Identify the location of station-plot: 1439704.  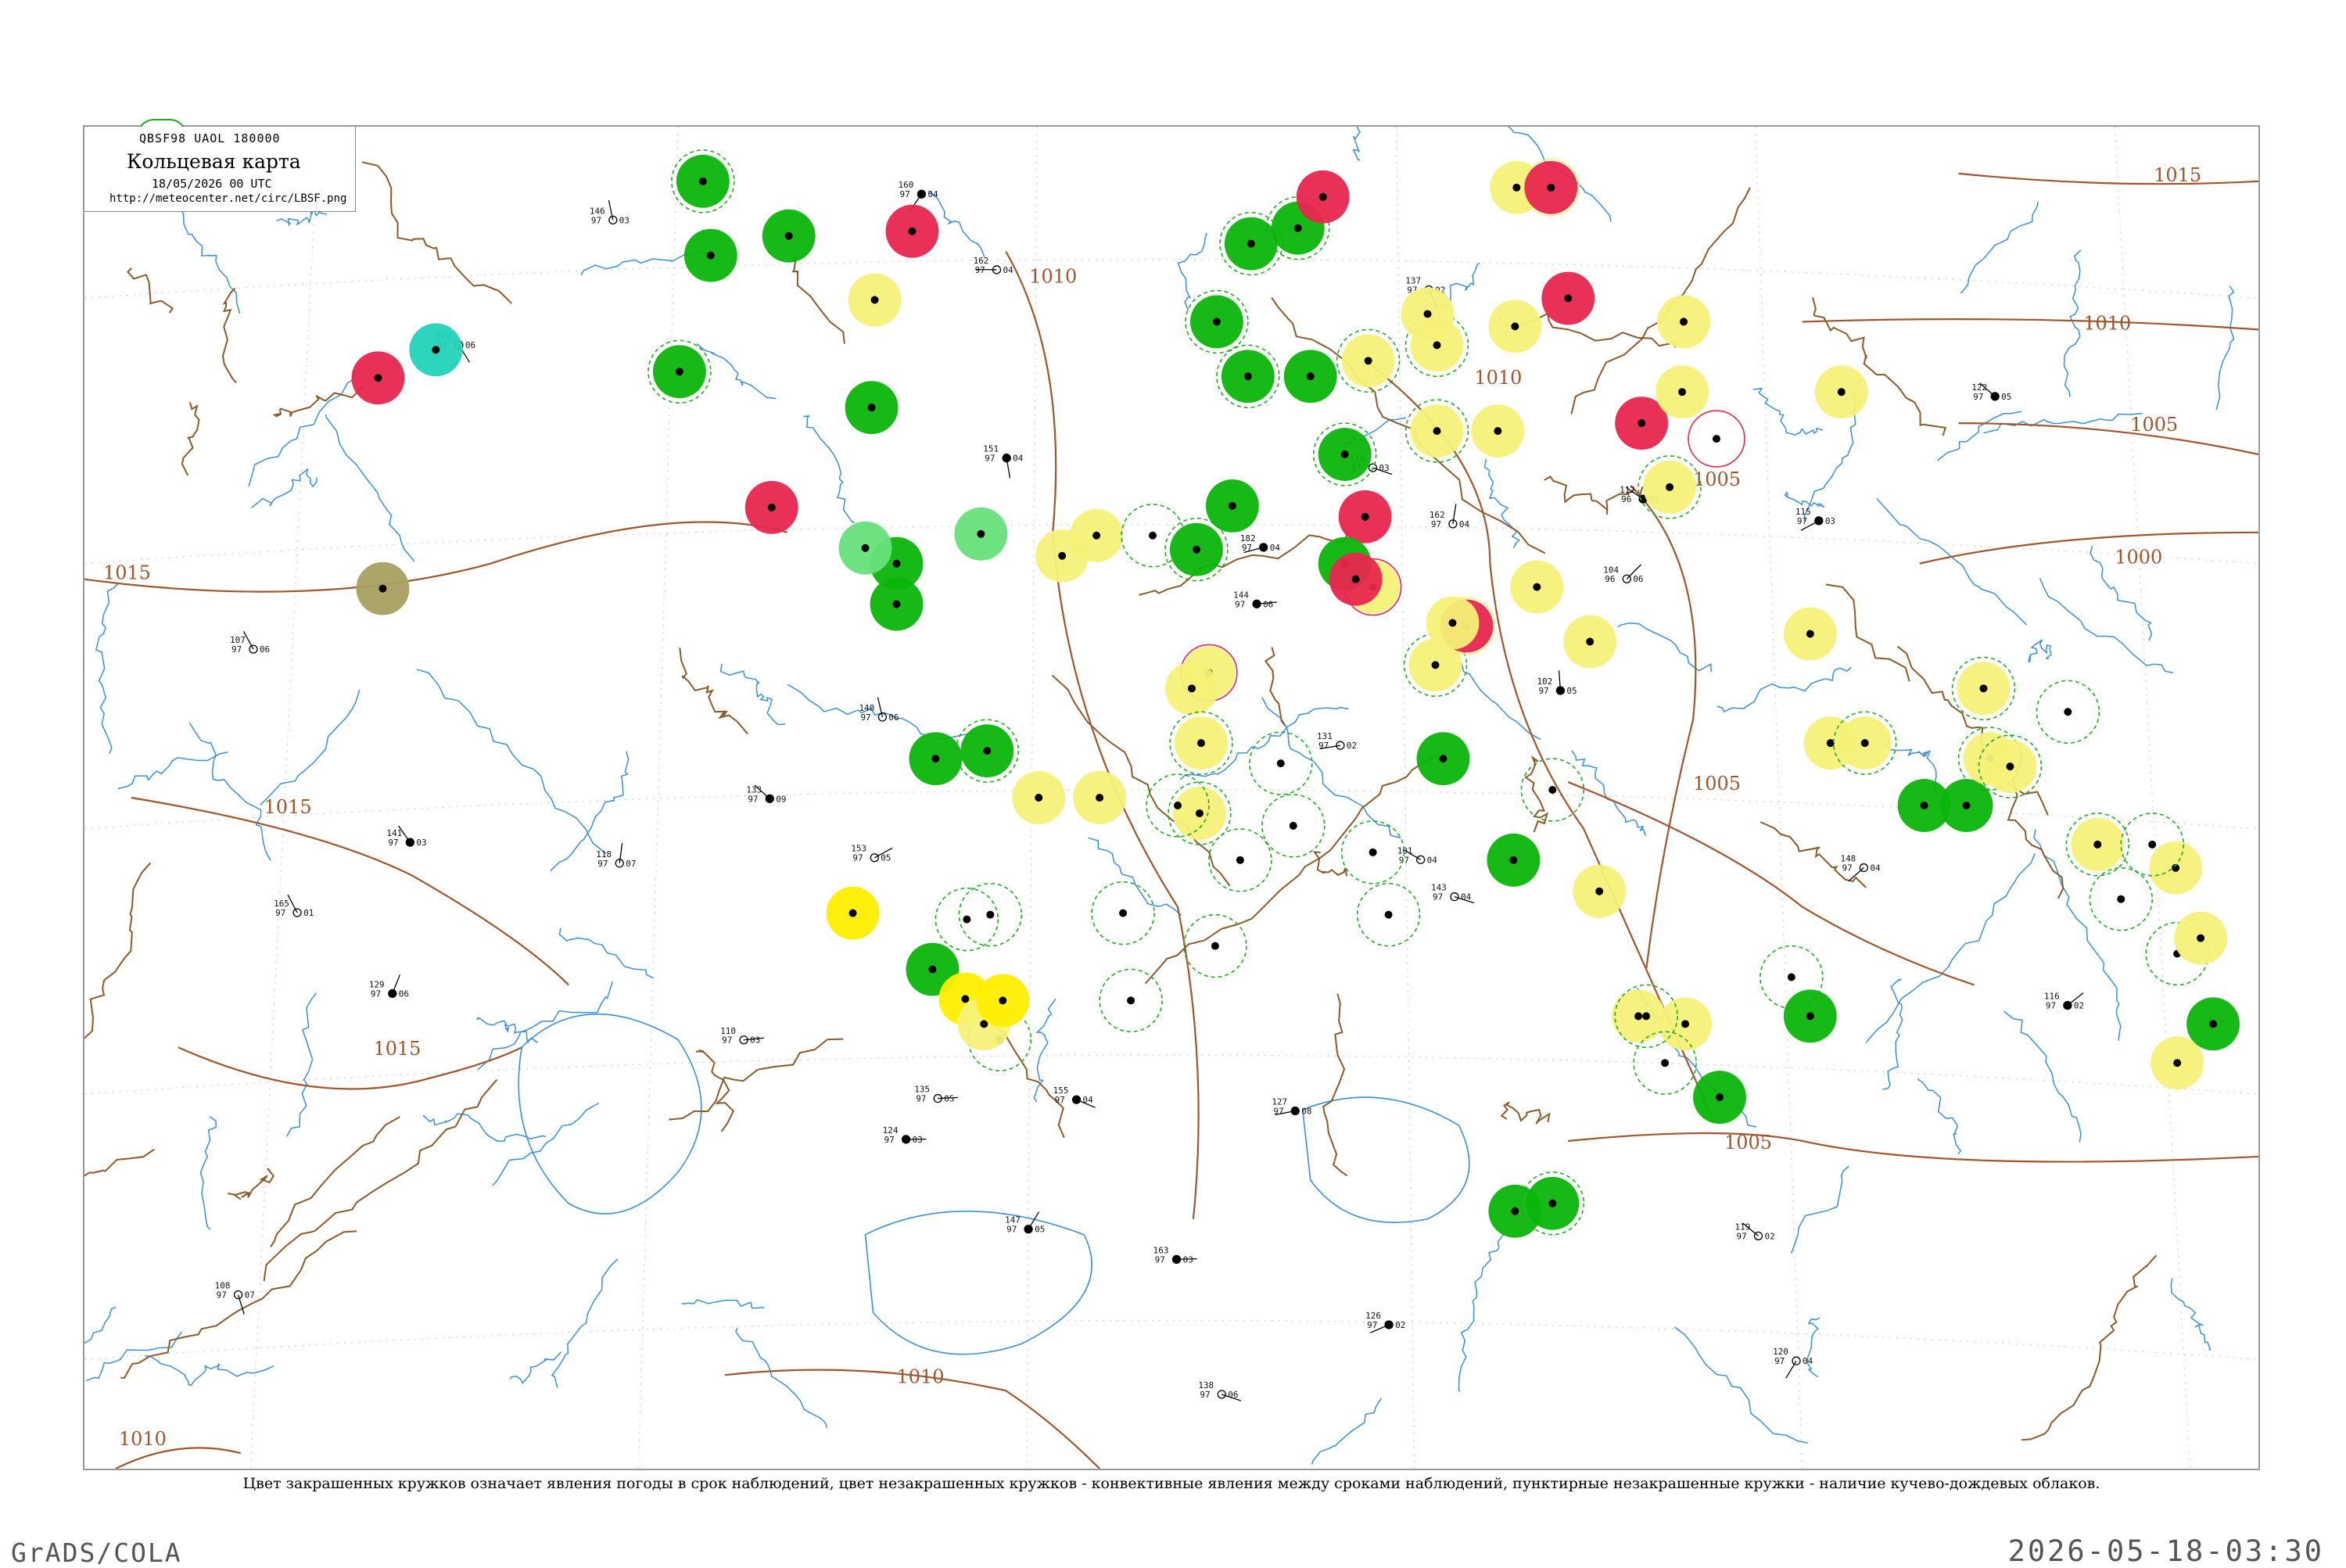
(1452, 893).